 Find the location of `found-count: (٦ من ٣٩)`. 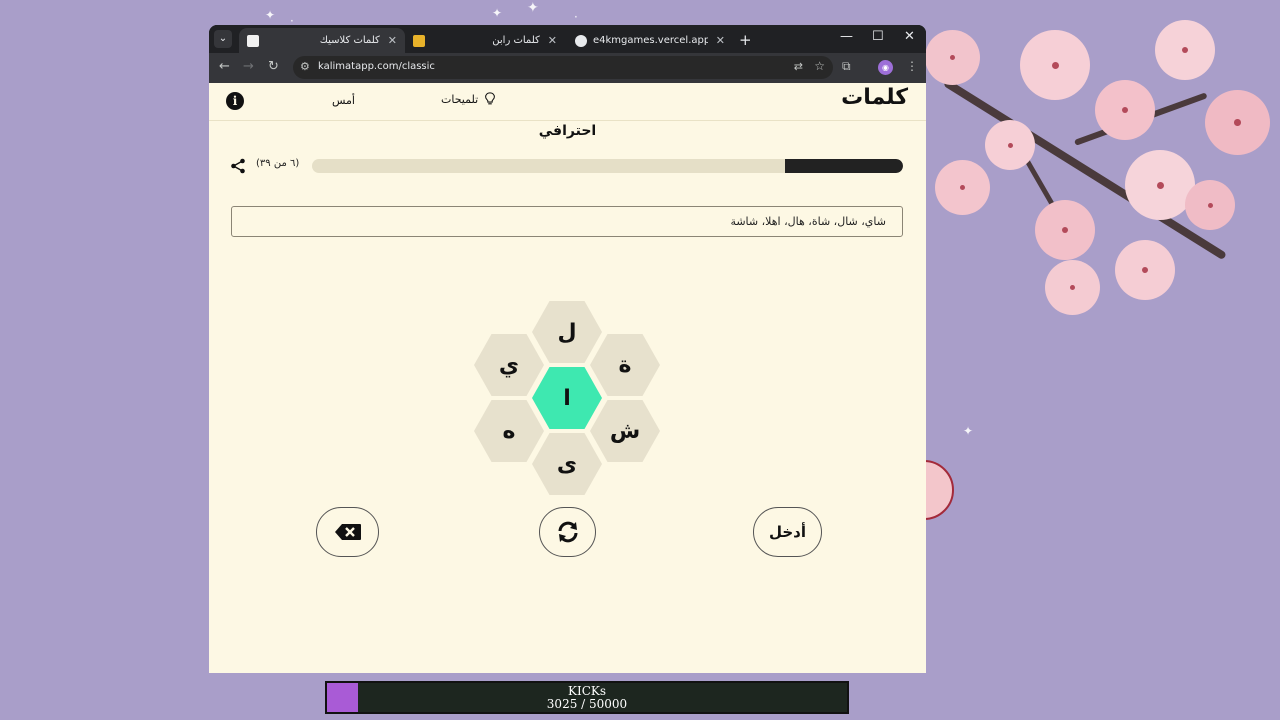

found-count: (٦ من ٣٩) is located at coordinates (278, 163).